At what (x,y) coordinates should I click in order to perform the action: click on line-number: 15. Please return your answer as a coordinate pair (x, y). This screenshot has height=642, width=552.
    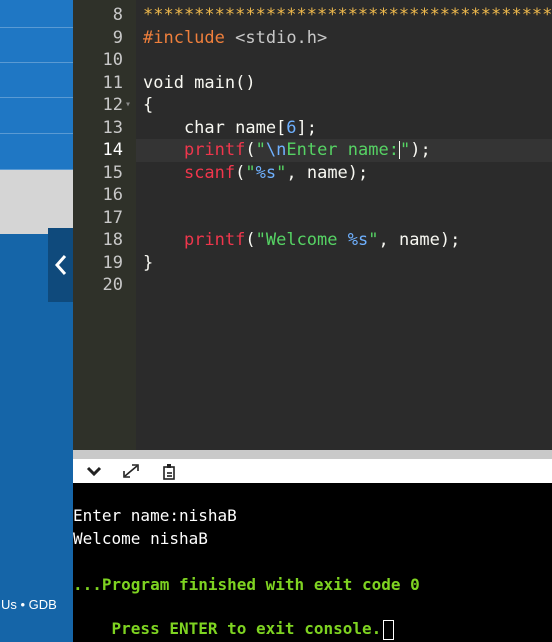
    Looking at the image, I should click on (112, 172).